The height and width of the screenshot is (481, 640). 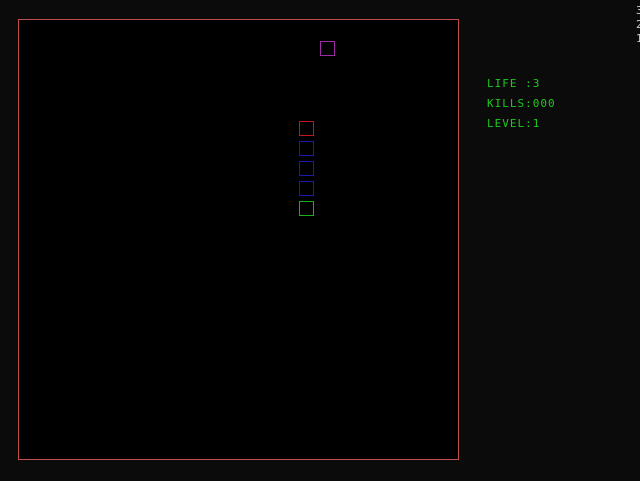 What do you see at coordinates (327, 48) in the screenshot?
I see `food-square-icon` at bounding box center [327, 48].